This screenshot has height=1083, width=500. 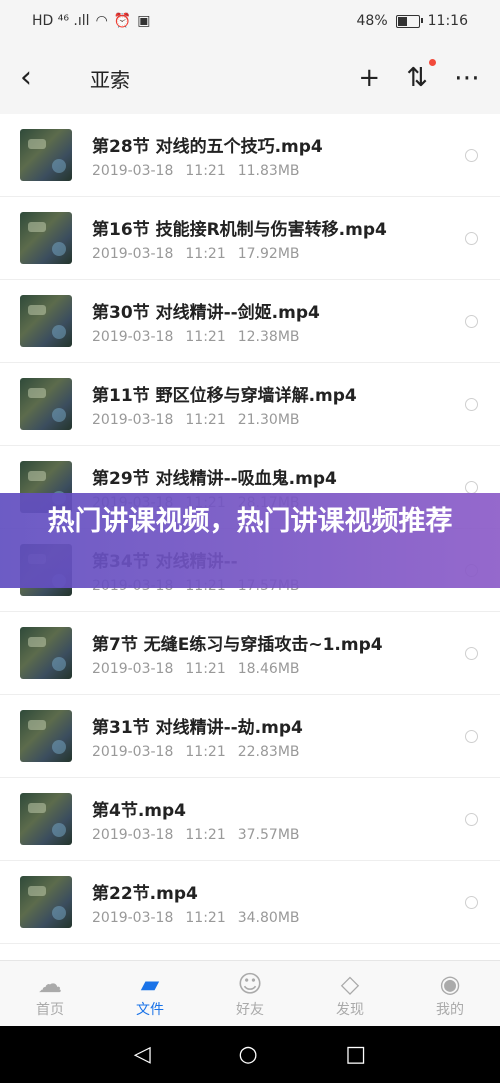 I want to click on profile-icon: ◉, so click(x=450, y=984).